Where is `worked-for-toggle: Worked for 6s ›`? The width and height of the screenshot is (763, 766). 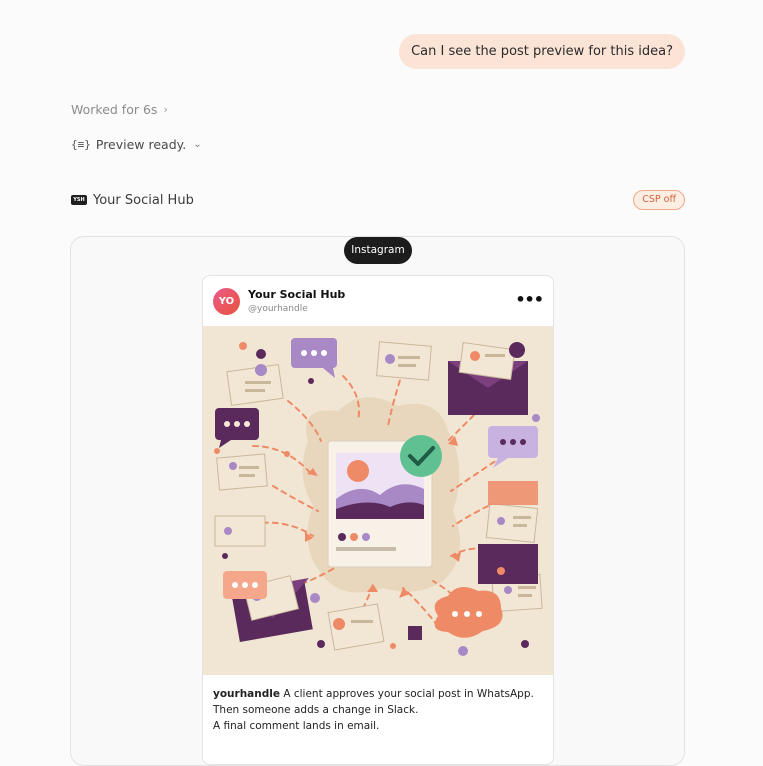 worked-for-toggle: Worked for 6s › is located at coordinates (119, 109).